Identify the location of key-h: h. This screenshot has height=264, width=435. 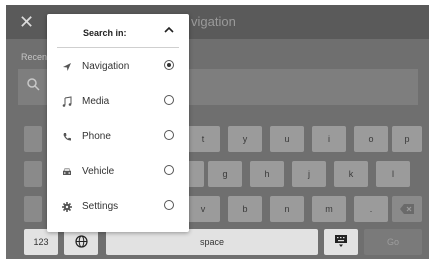
(267, 174).